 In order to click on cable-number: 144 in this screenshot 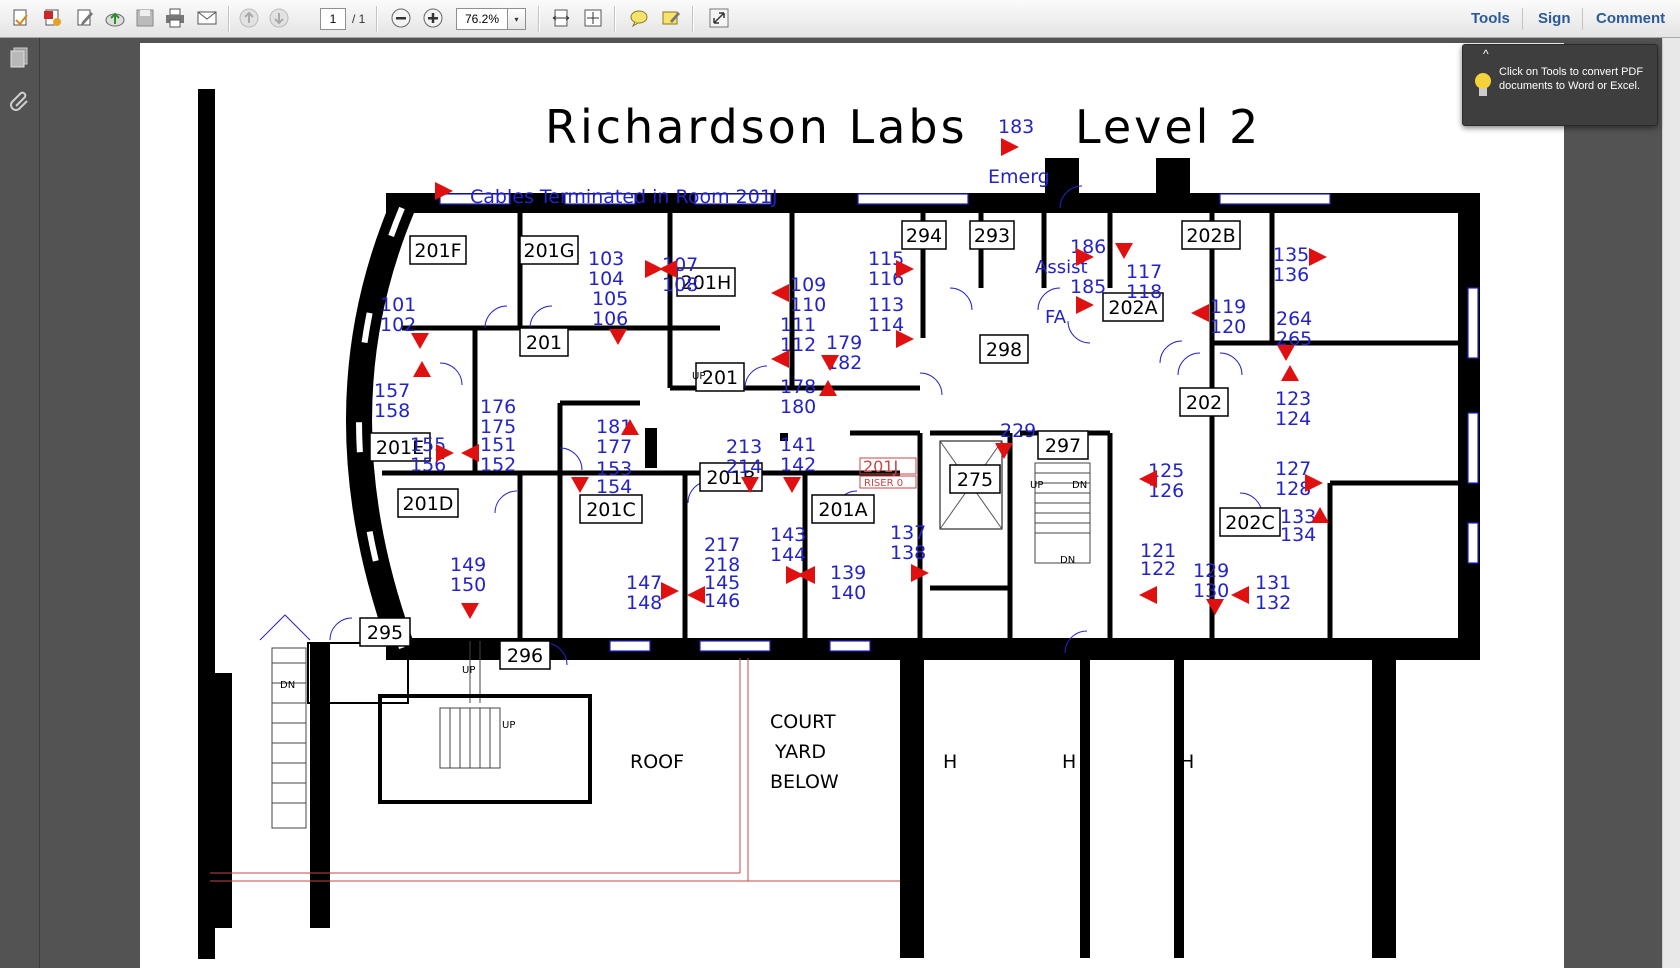, I will do `click(788, 555)`.